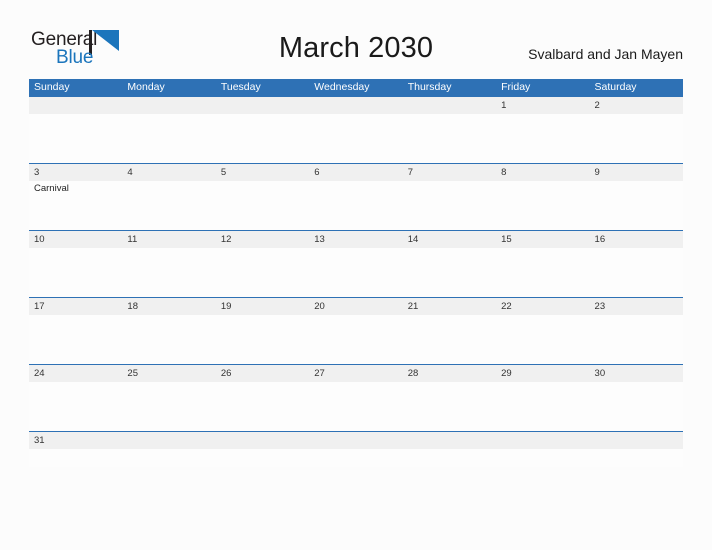 The image size is (712, 550). I want to click on day-cell: Carnival, so click(75, 205).